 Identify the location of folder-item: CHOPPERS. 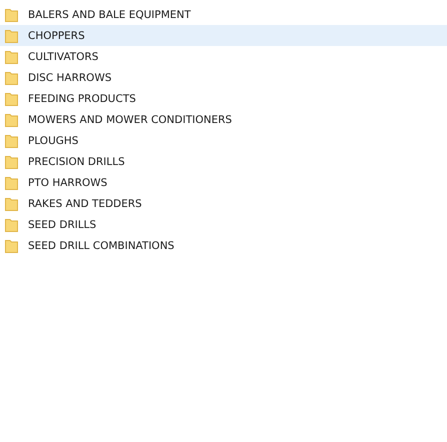
(223, 35).